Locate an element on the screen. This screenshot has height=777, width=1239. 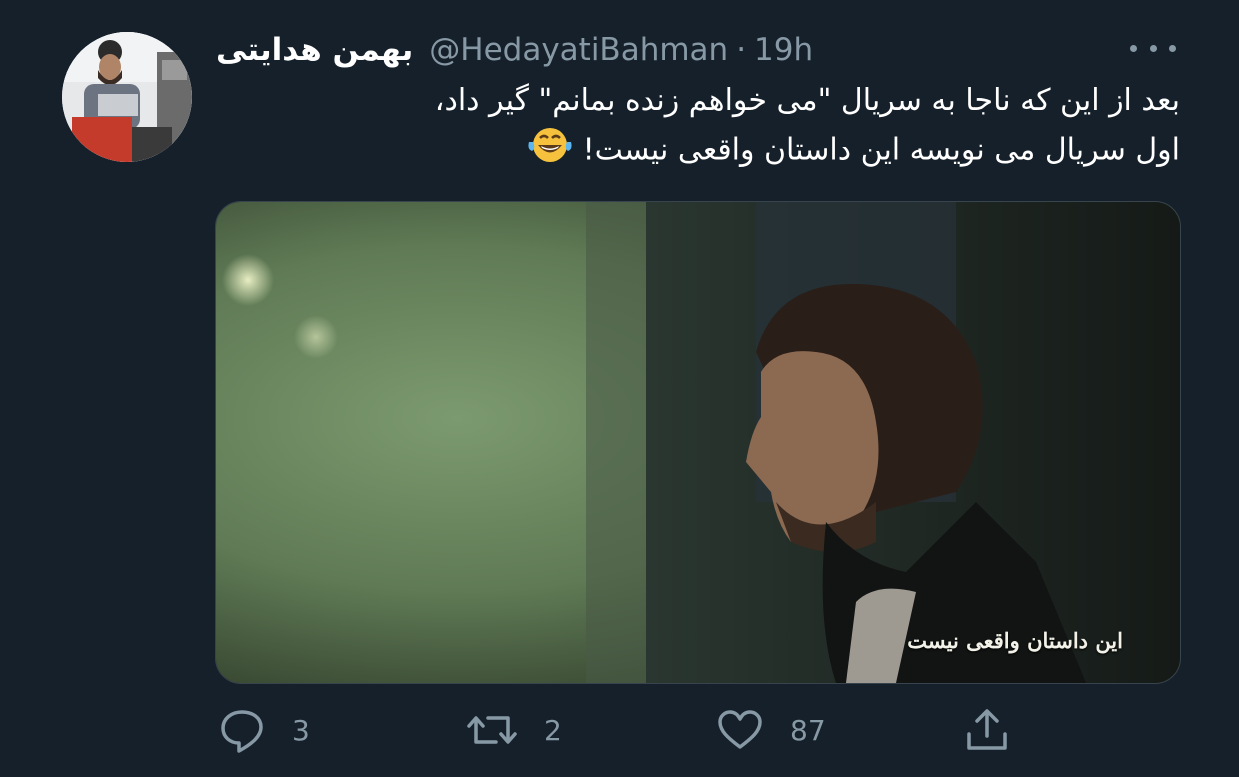
avatar-image is located at coordinates (127, 97).